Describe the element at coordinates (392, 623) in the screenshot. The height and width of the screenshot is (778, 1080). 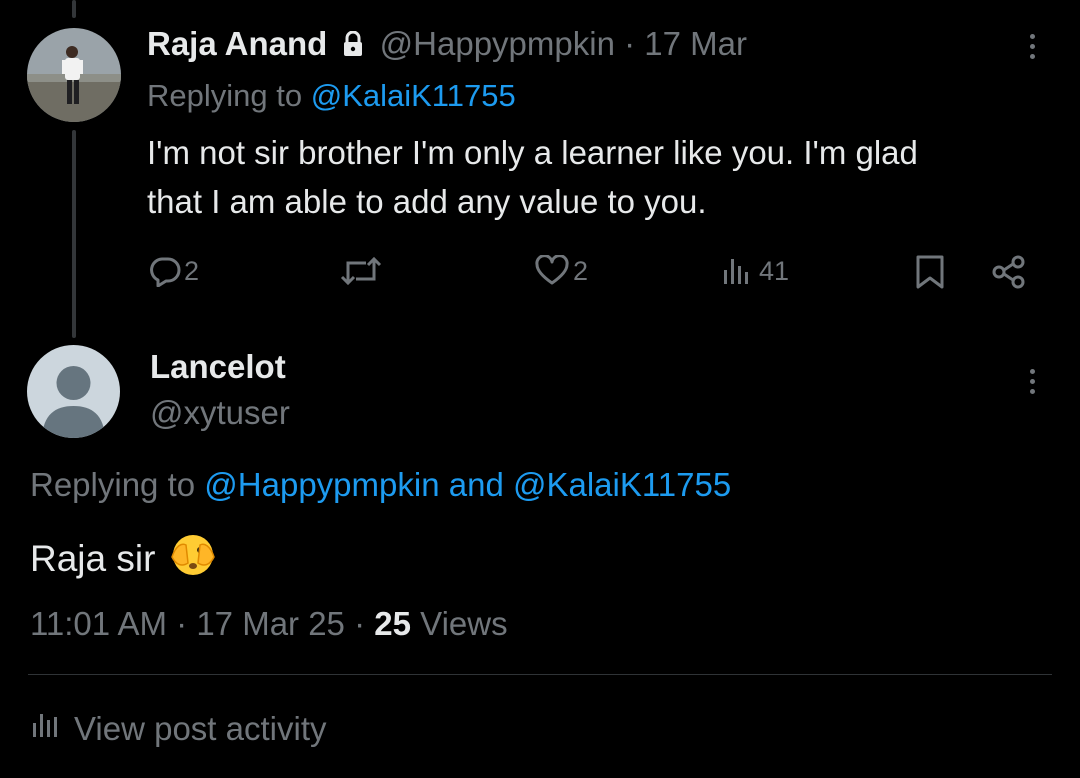
I see `views-count: 25` at that location.